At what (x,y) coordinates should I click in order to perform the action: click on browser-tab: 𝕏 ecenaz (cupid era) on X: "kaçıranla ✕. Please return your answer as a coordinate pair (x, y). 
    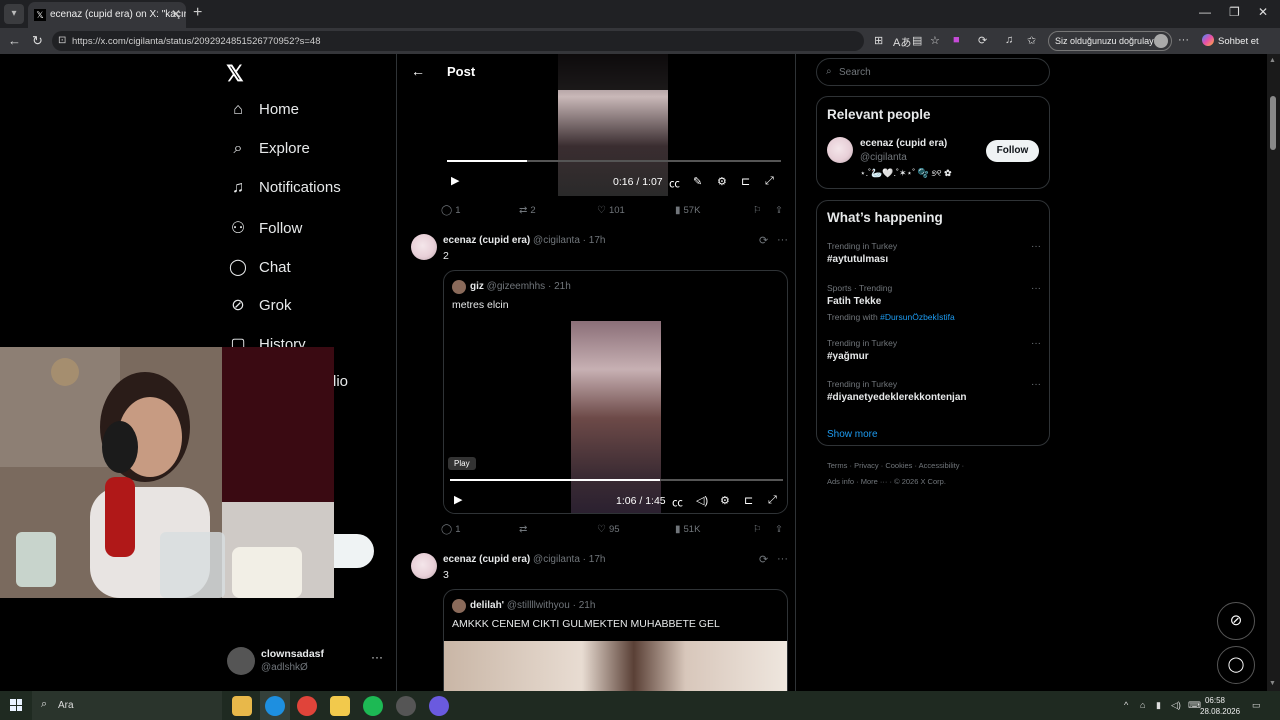
    Looking at the image, I should click on (107, 15).